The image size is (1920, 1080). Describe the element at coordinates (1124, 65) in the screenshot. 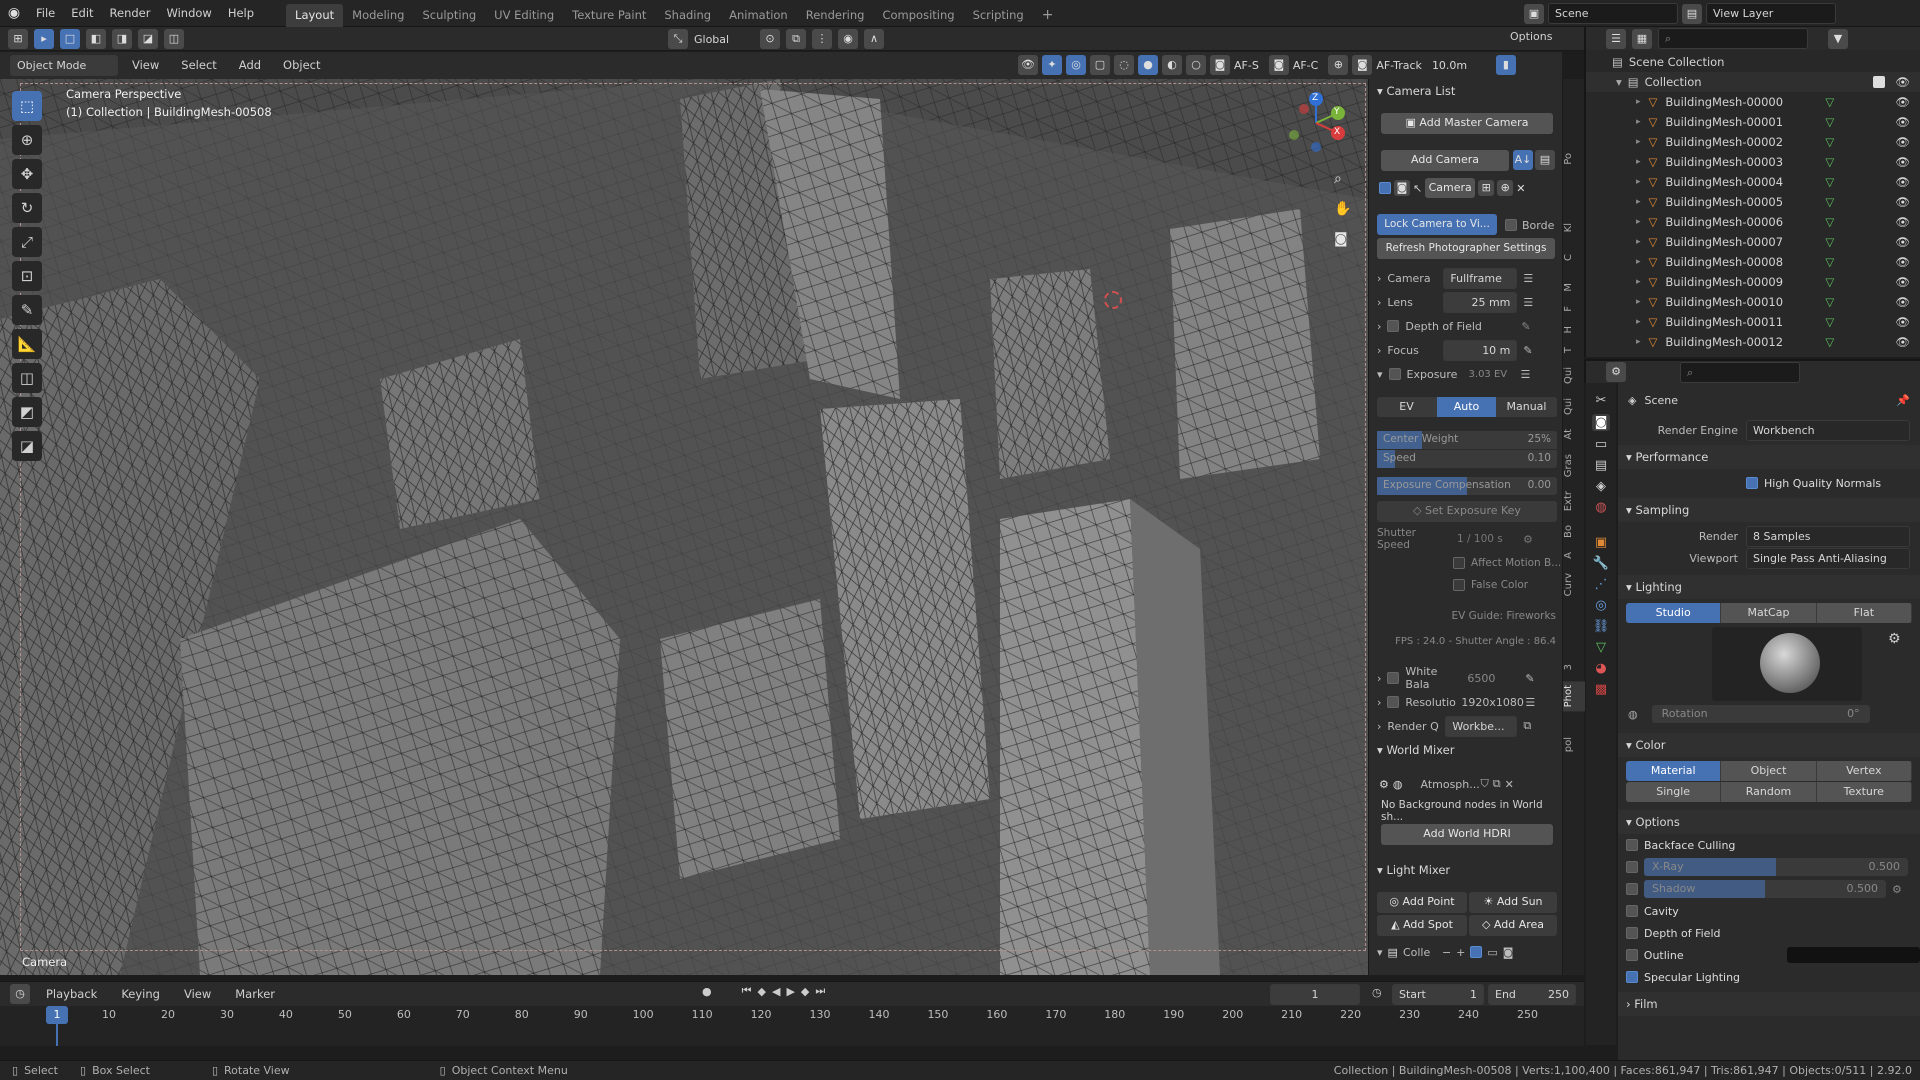

I see `shading-wireframe-icon: ◌` at that location.